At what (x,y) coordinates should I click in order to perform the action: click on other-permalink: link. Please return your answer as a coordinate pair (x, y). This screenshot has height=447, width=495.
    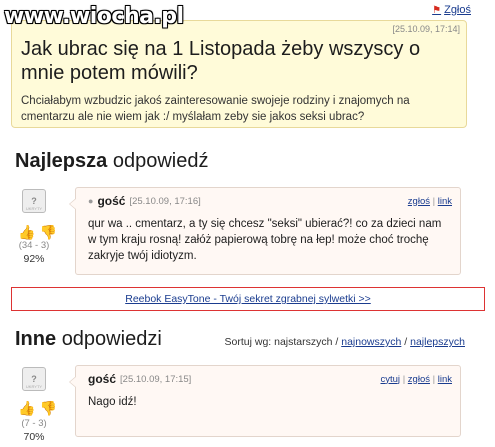
    Looking at the image, I should click on (445, 379).